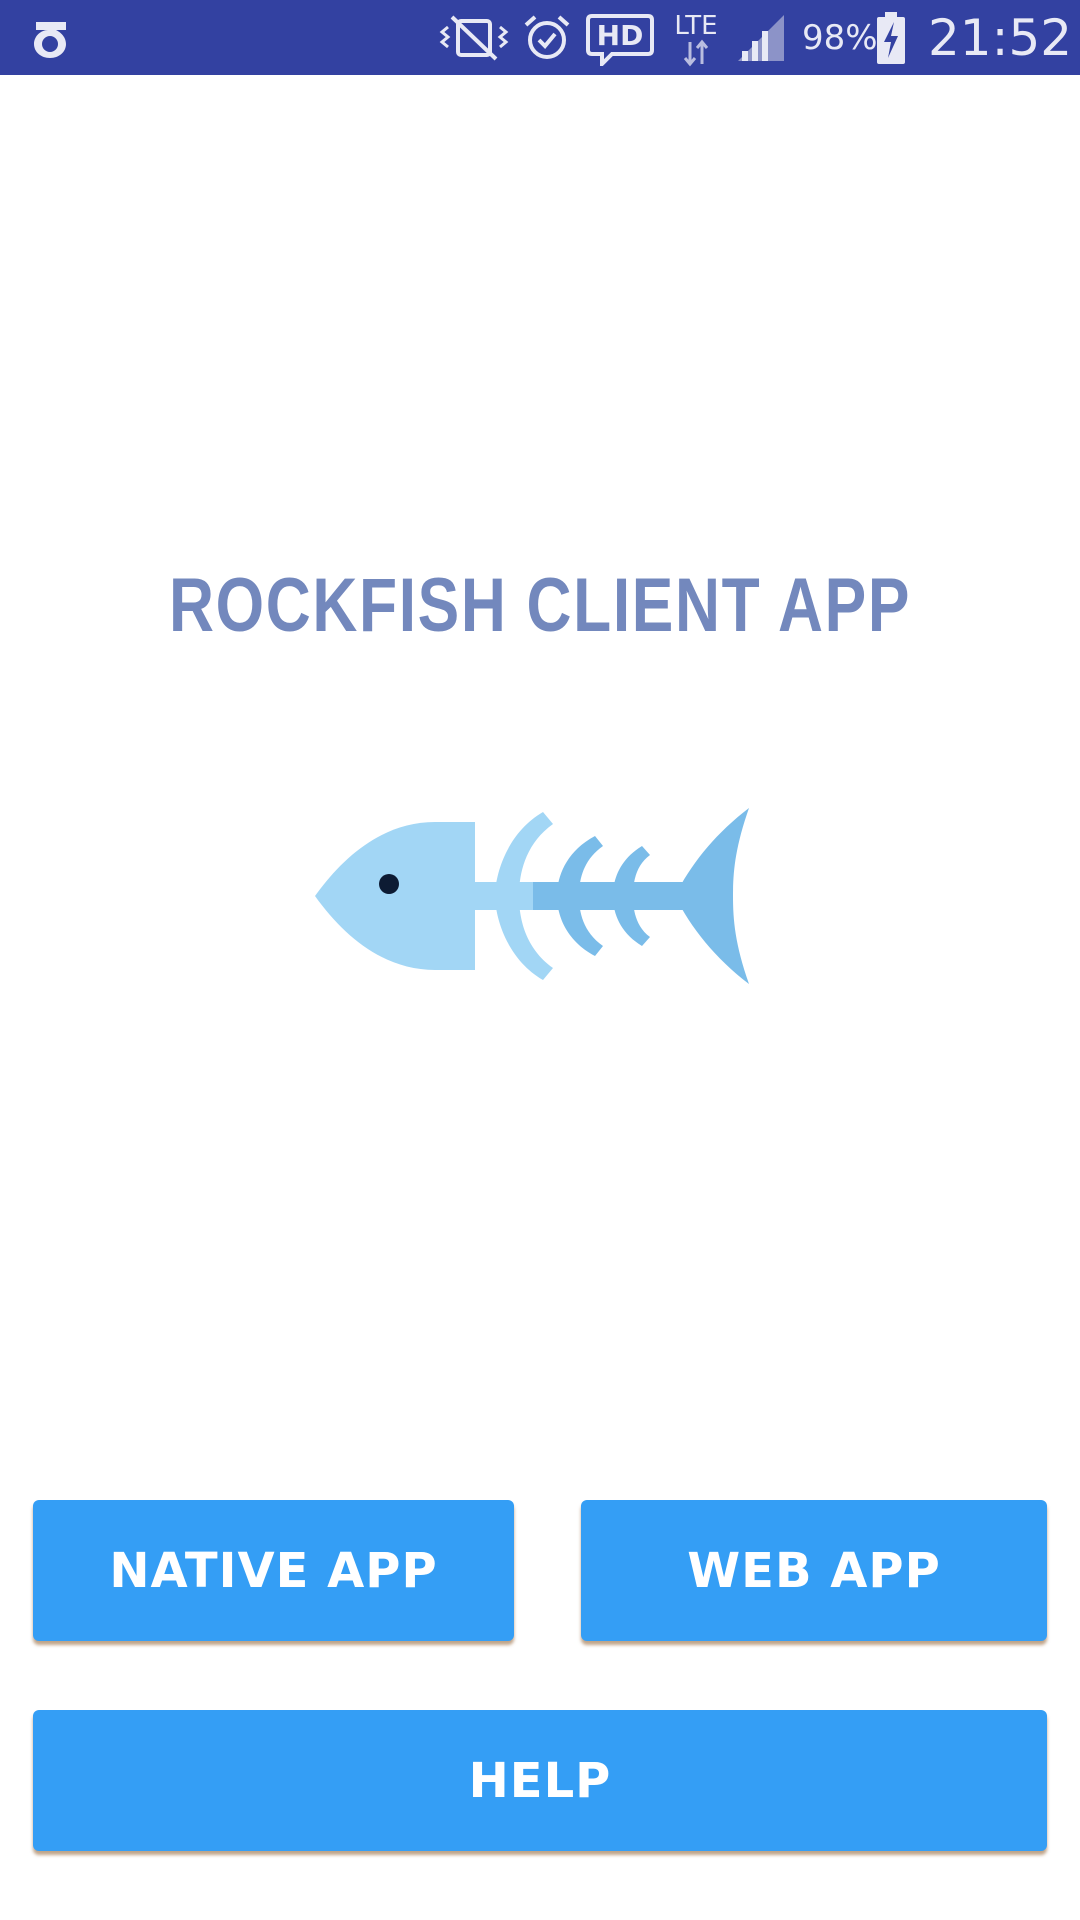 This screenshot has height=1920, width=1080. I want to click on help-button: HELP, so click(540, 1780).